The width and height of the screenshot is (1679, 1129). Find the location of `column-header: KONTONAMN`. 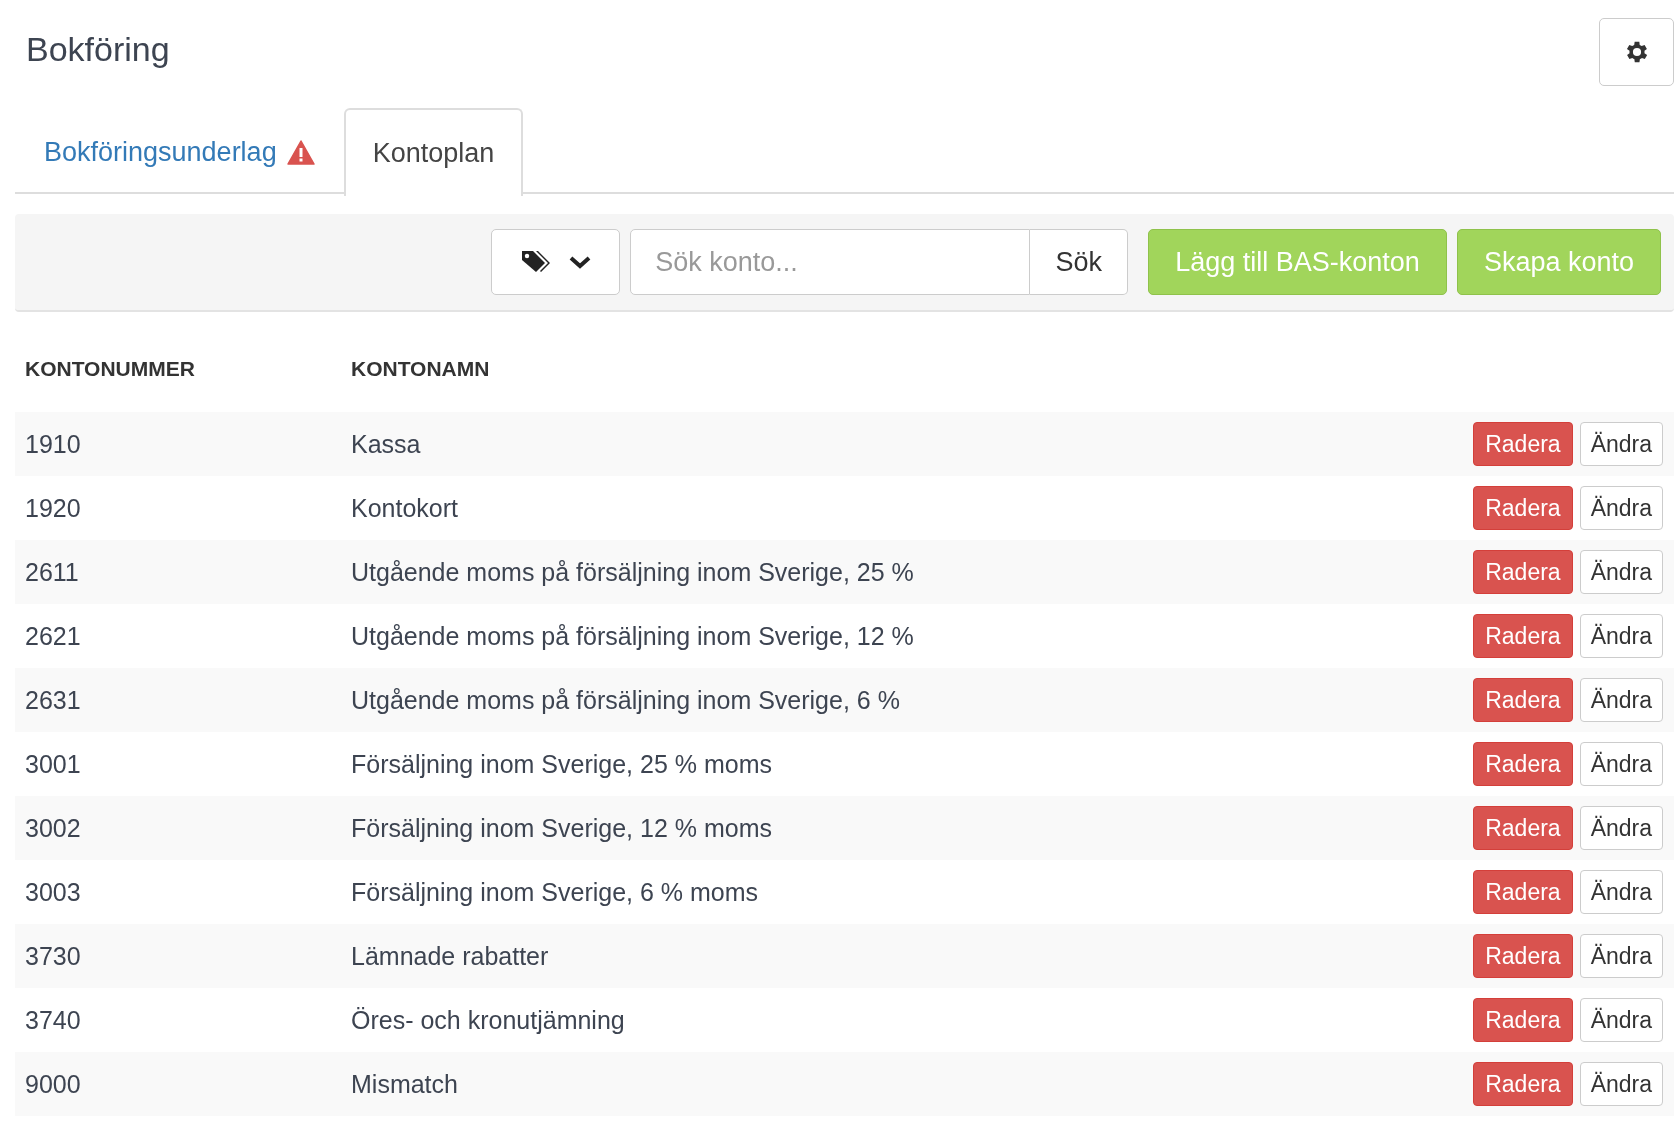

column-header: KONTONAMN is located at coordinates (420, 369).